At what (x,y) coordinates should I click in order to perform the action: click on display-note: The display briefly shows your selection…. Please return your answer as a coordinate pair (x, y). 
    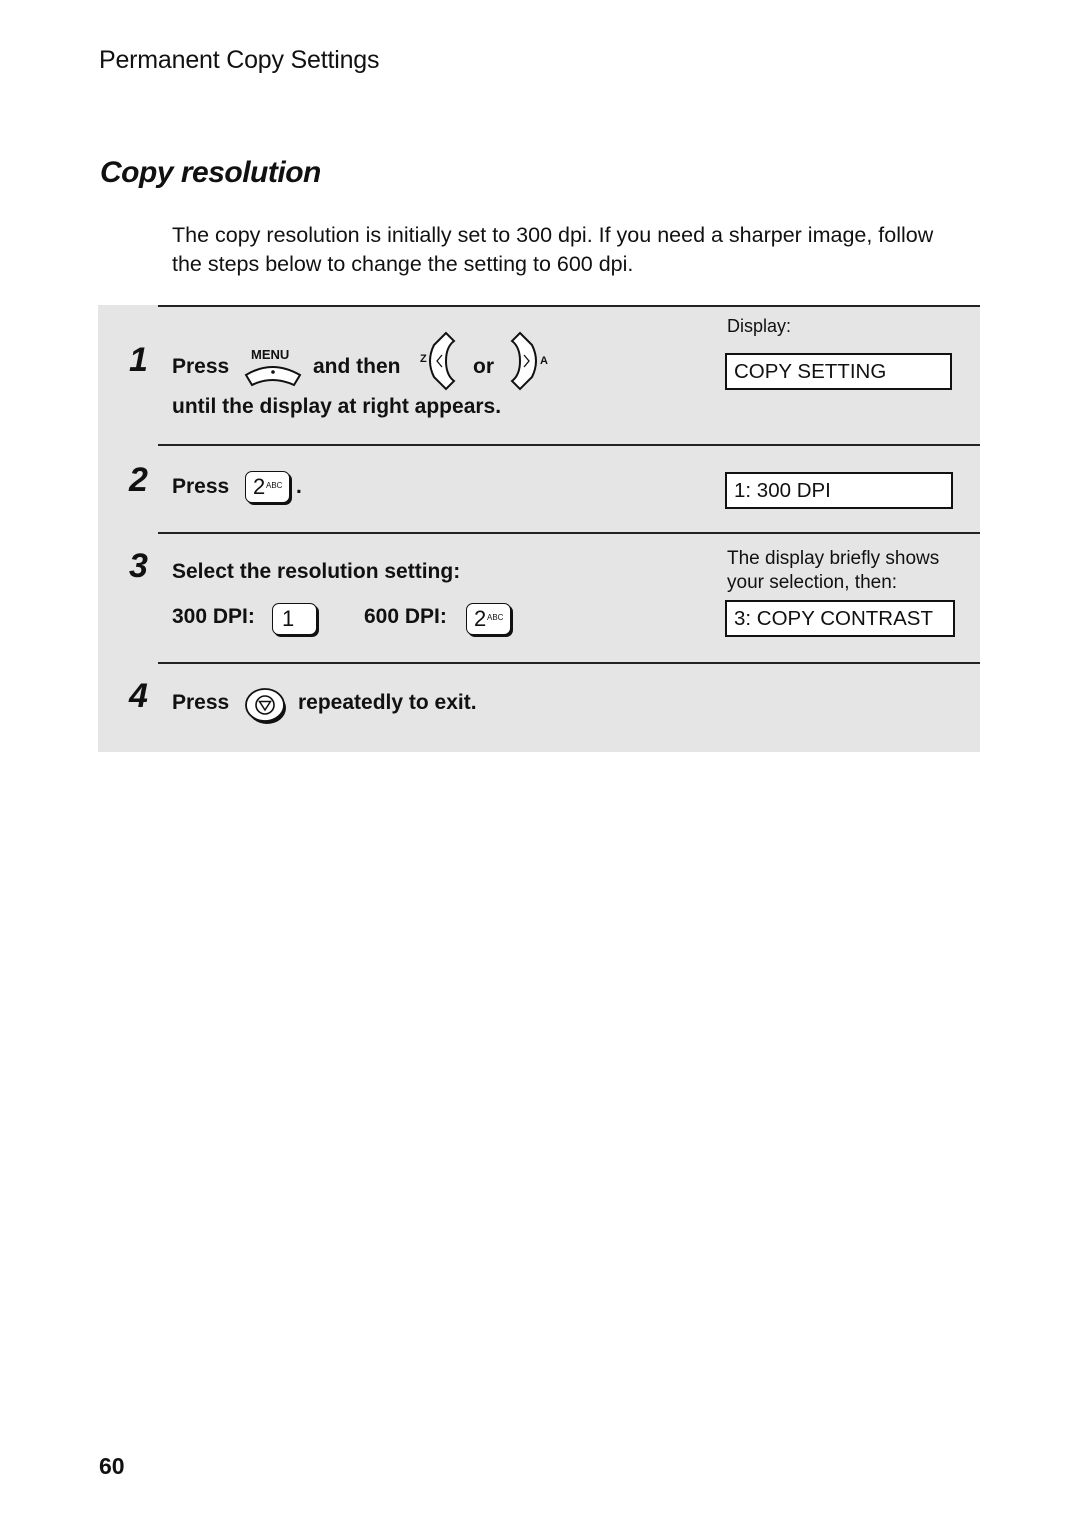
    Looking at the image, I should click on (833, 570).